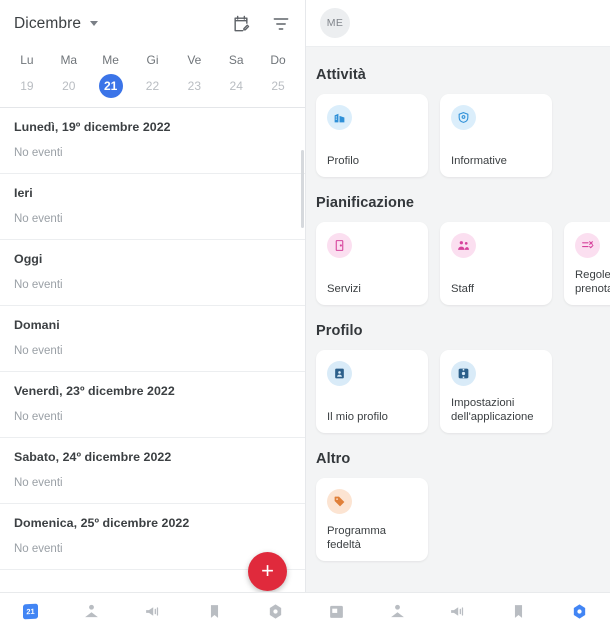 The width and height of the screenshot is (610, 629). What do you see at coordinates (496, 135) in the screenshot?
I see `card-informative: Informative` at bounding box center [496, 135].